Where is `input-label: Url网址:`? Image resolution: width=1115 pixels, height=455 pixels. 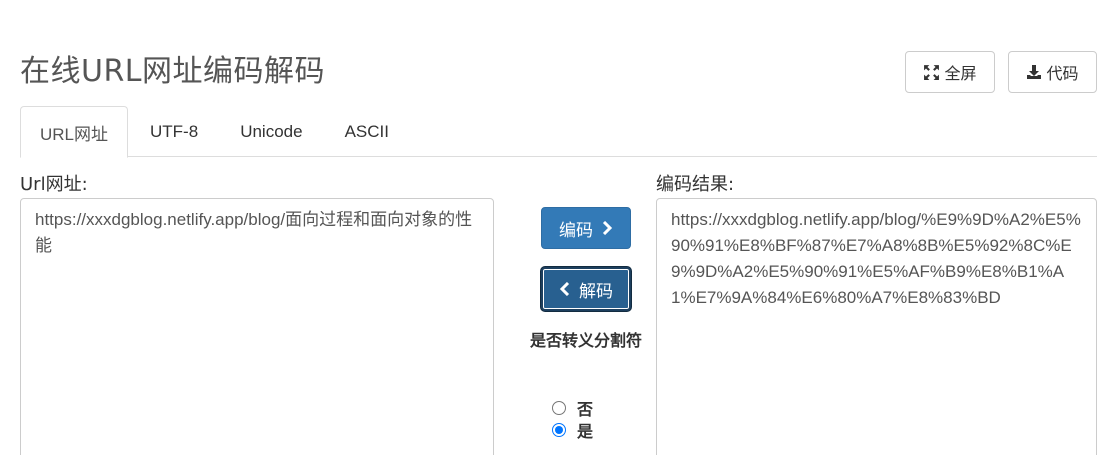 input-label: Url网址: is located at coordinates (54, 184).